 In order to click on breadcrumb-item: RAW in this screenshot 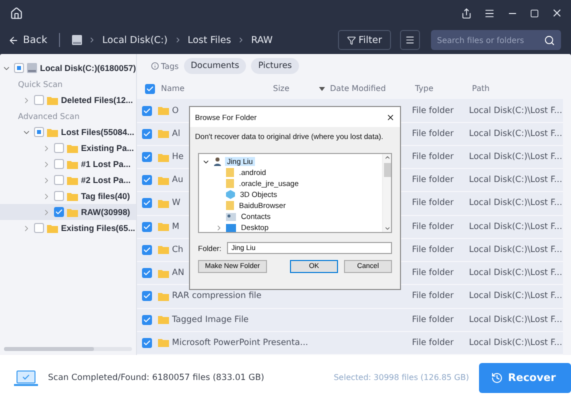, I will do `click(262, 40)`.